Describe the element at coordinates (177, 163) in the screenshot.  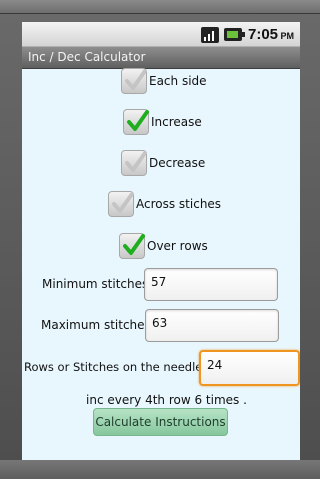
I see `checkbox-label: Decrease` at that location.